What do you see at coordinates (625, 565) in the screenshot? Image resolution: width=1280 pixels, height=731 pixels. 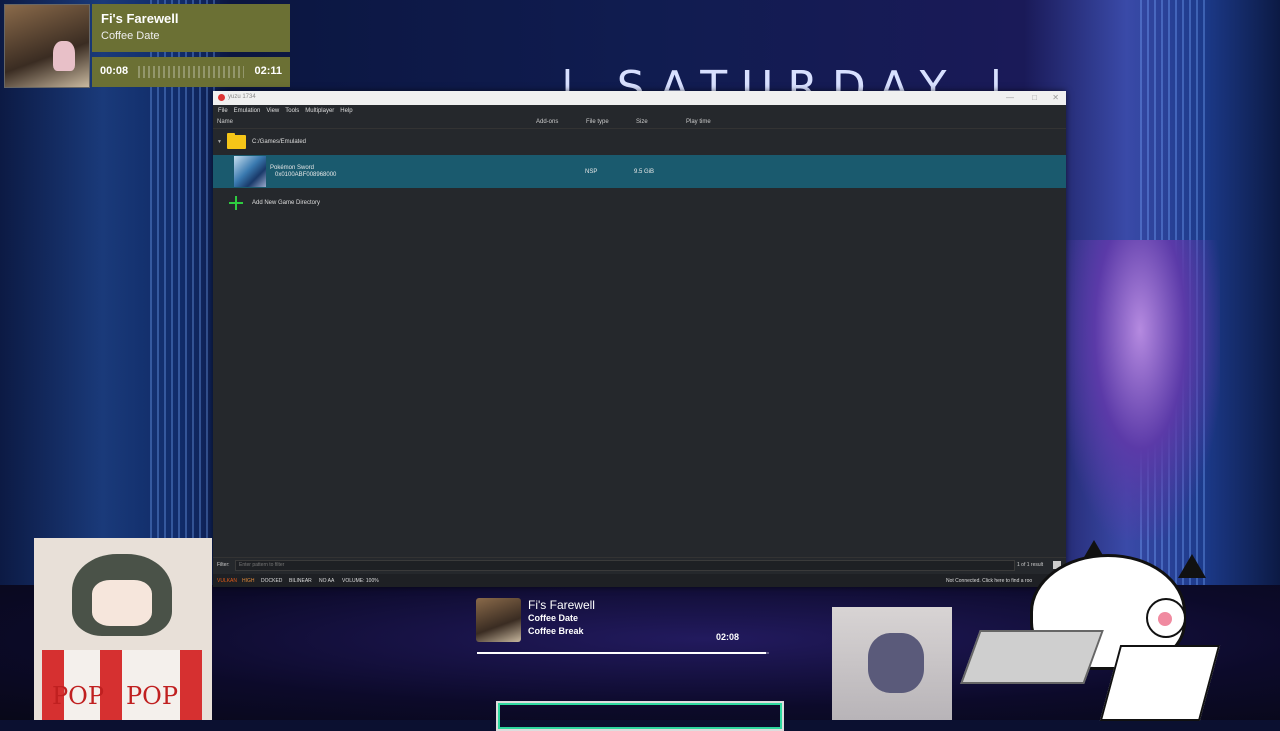 I see `filter-input: Enter pattern to filter` at bounding box center [625, 565].